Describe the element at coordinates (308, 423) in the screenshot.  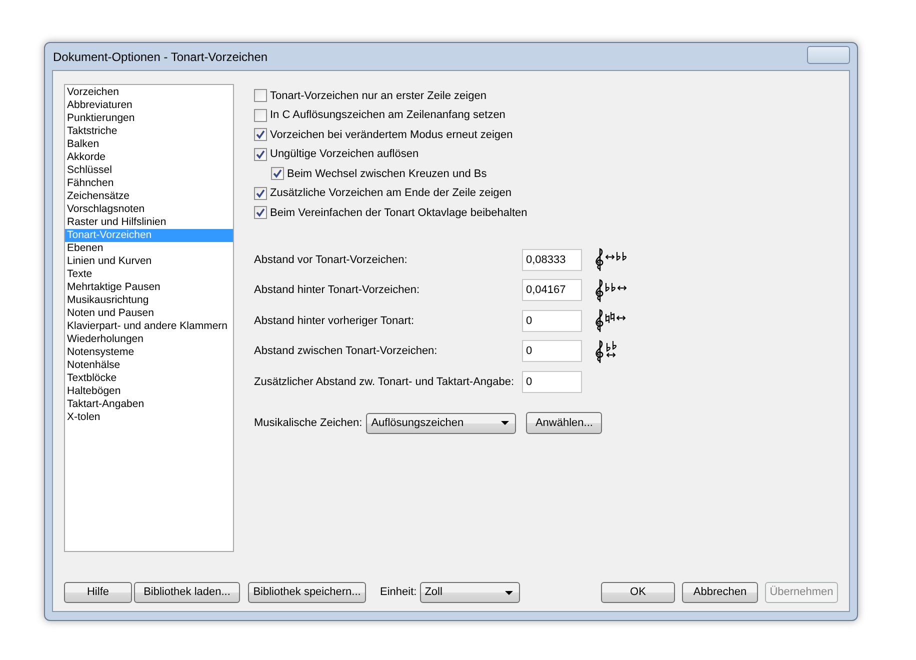
I see `dropdown-label: Musikalische Zeichen:` at that location.